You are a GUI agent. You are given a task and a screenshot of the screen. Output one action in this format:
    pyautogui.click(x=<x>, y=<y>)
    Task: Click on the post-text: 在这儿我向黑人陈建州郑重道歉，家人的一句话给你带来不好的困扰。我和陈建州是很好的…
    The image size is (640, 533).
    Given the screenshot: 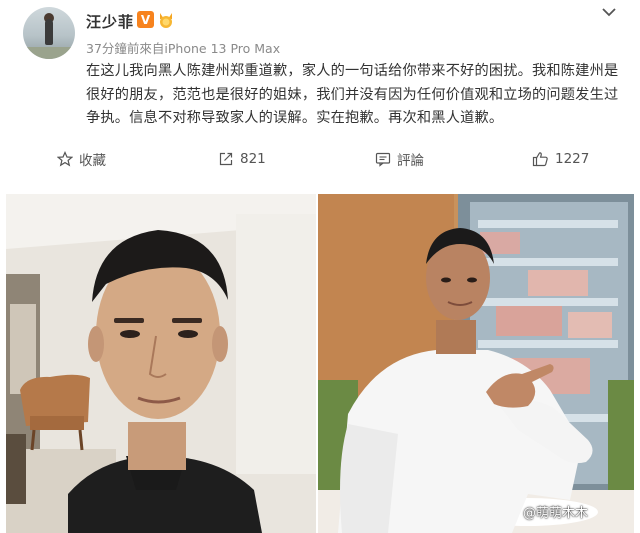 What is the action you would take?
    pyautogui.click(x=352, y=94)
    